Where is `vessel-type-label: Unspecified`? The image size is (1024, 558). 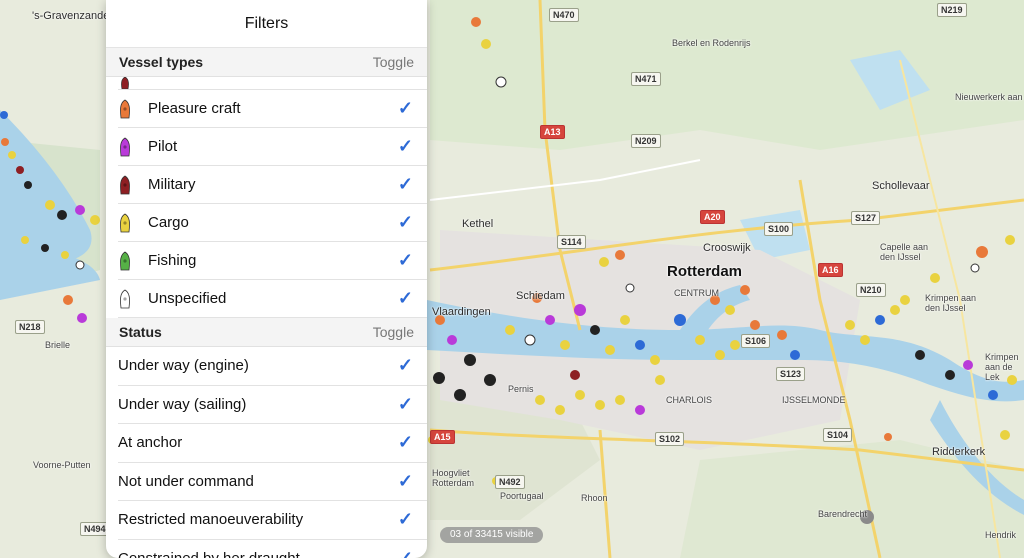
vessel-type-label: Unspecified is located at coordinates (187, 298).